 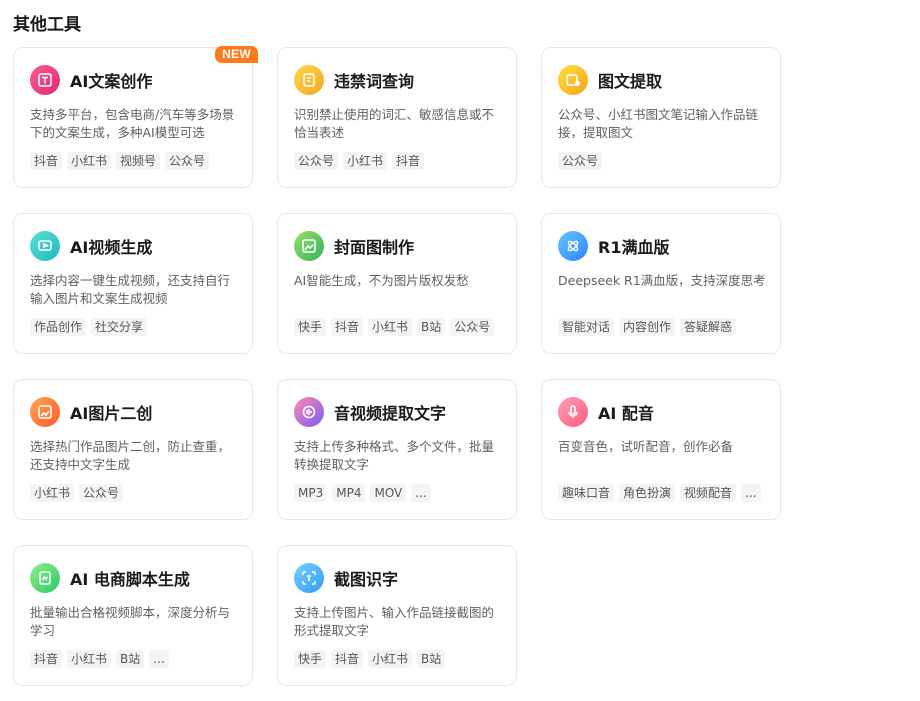 What do you see at coordinates (647, 493) in the screenshot?
I see `tag: 角色扮演` at bounding box center [647, 493].